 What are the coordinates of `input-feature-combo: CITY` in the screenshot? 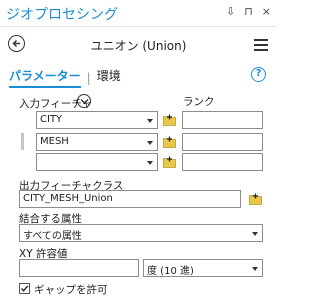 It's located at (97, 120).